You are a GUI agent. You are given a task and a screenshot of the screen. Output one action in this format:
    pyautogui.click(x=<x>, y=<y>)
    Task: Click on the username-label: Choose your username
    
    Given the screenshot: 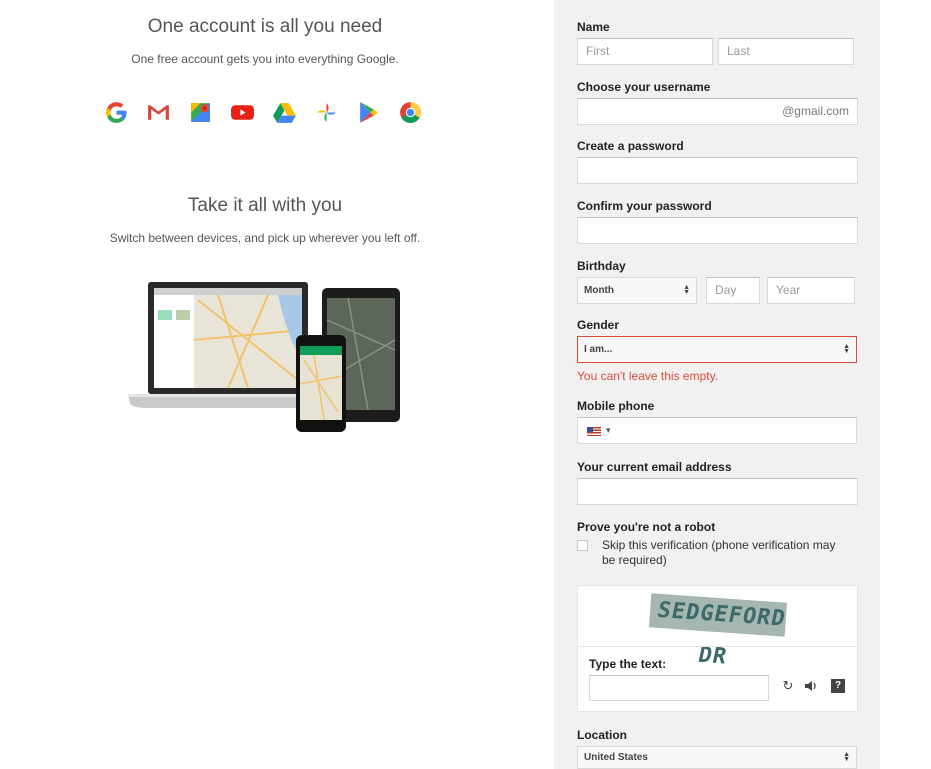 What is the action you would take?
    pyautogui.click(x=644, y=87)
    